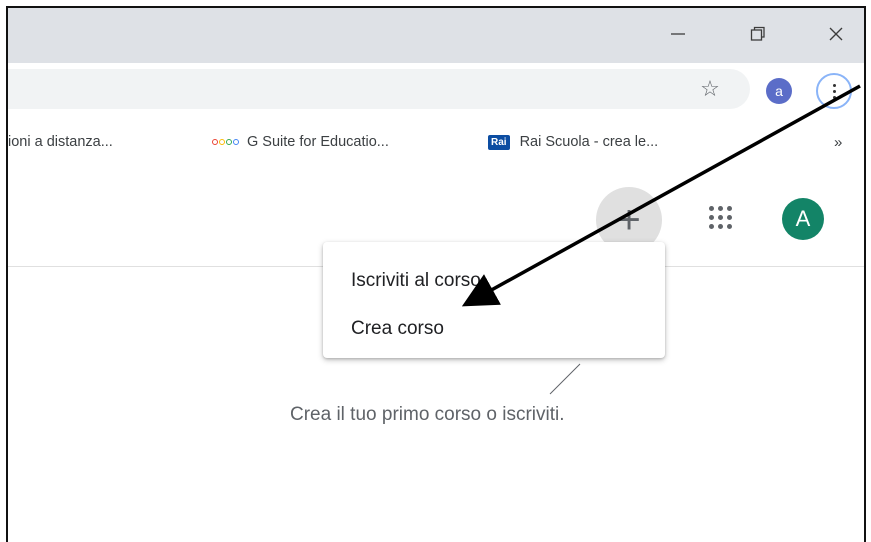 The height and width of the screenshot is (542, 871). I want to click on menu-item-create-class: Crea corso, so click(397, 329).